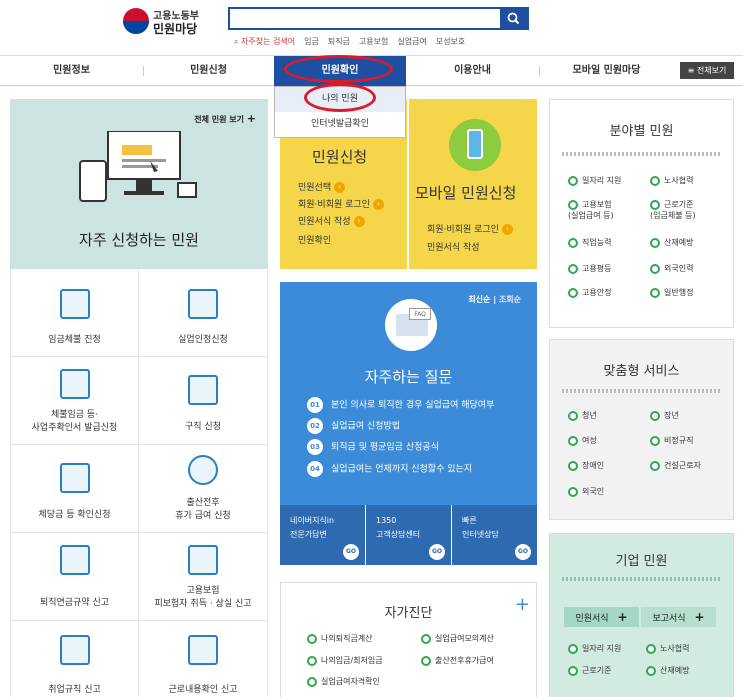  Describe the element at coordinates (354, 42) in the screenshot. I see `hot-keywords: ⌕ 자주찾는 검색어 임금 퇴직금 고용보험 실업급여 모성보호` at that location.